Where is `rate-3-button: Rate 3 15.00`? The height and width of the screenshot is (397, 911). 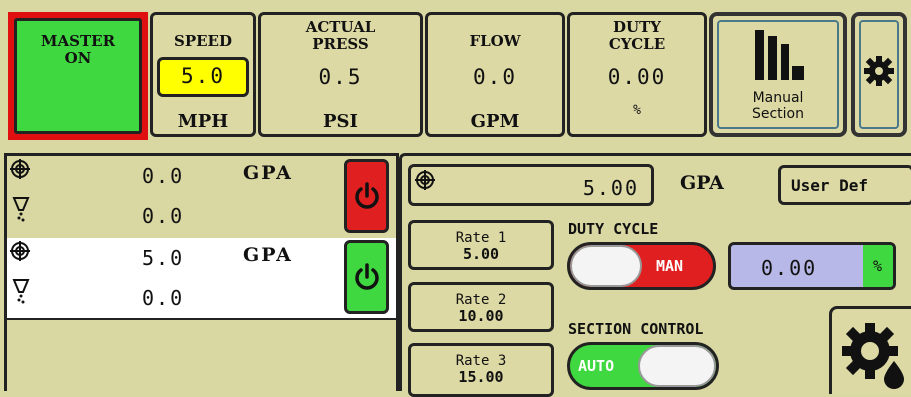 rate-3-button: Rate 3 15.00 is located at coordinates (481, 370).